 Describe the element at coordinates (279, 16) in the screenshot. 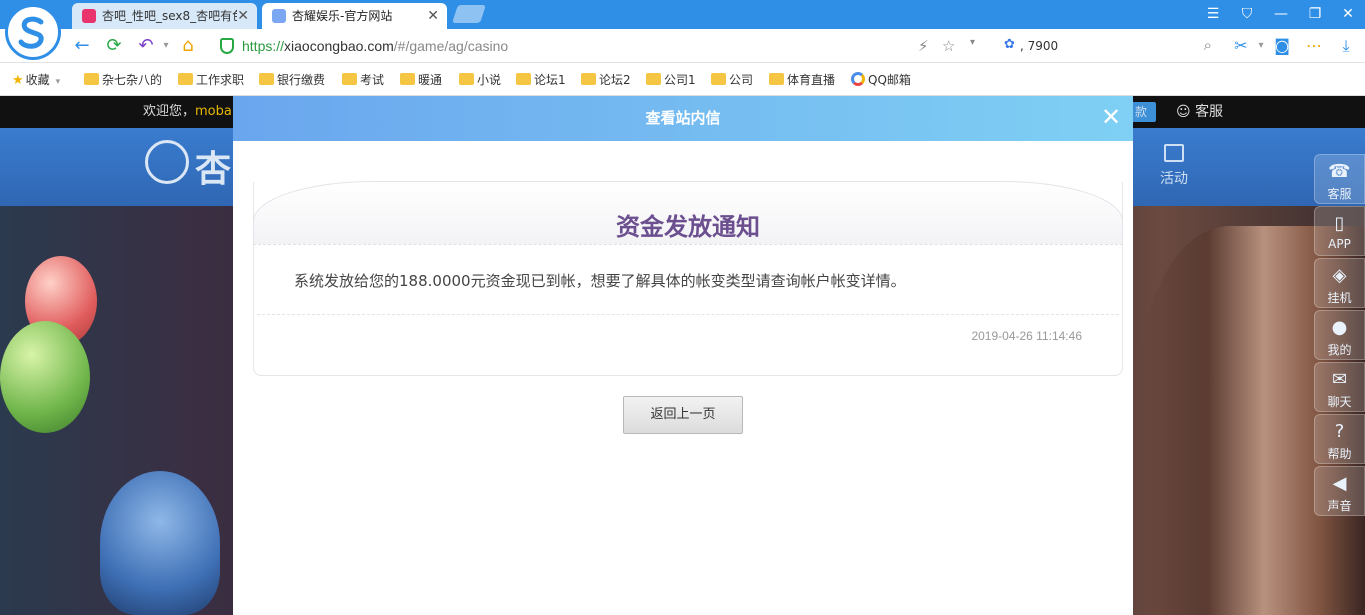

I see `tab-favicon-icon` at that location.